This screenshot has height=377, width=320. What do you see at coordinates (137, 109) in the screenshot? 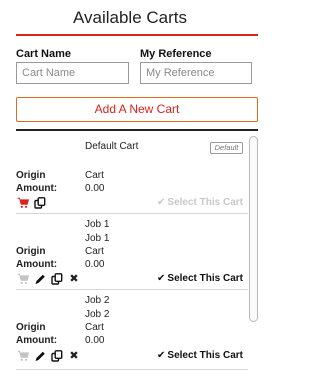
I see `add-new-cart-button: Add A New Cart` at bounding box center [137, 109].